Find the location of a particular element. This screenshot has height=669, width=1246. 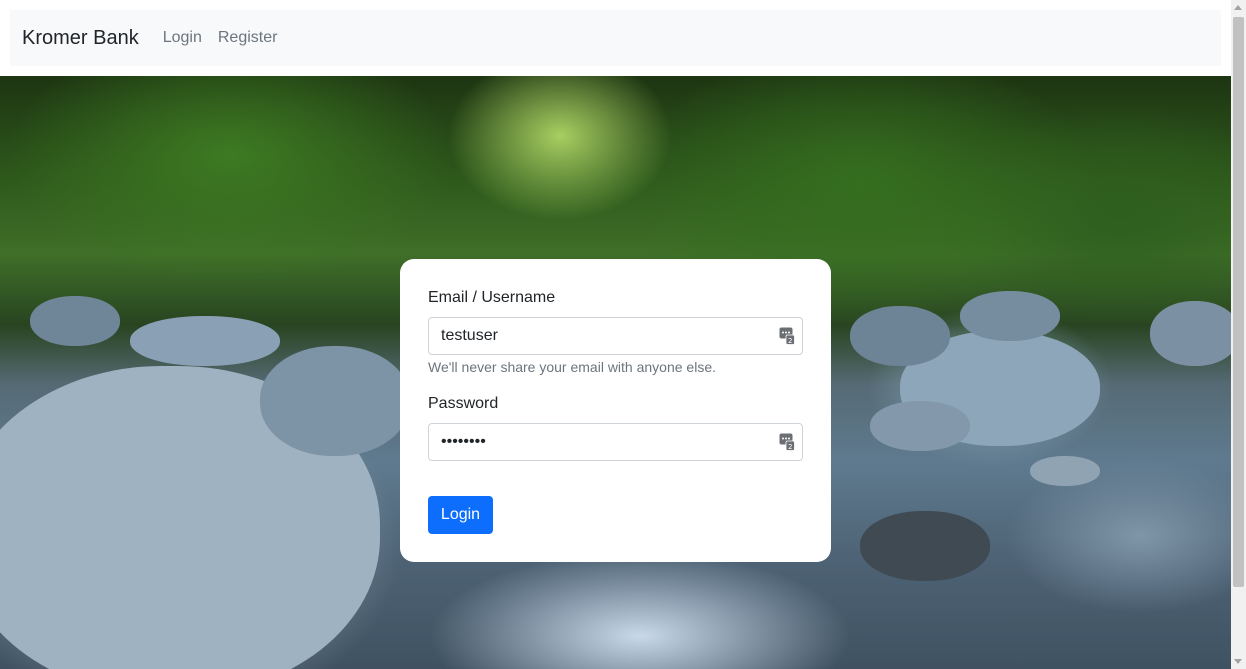

password-input is located at coordinates (615, 442).